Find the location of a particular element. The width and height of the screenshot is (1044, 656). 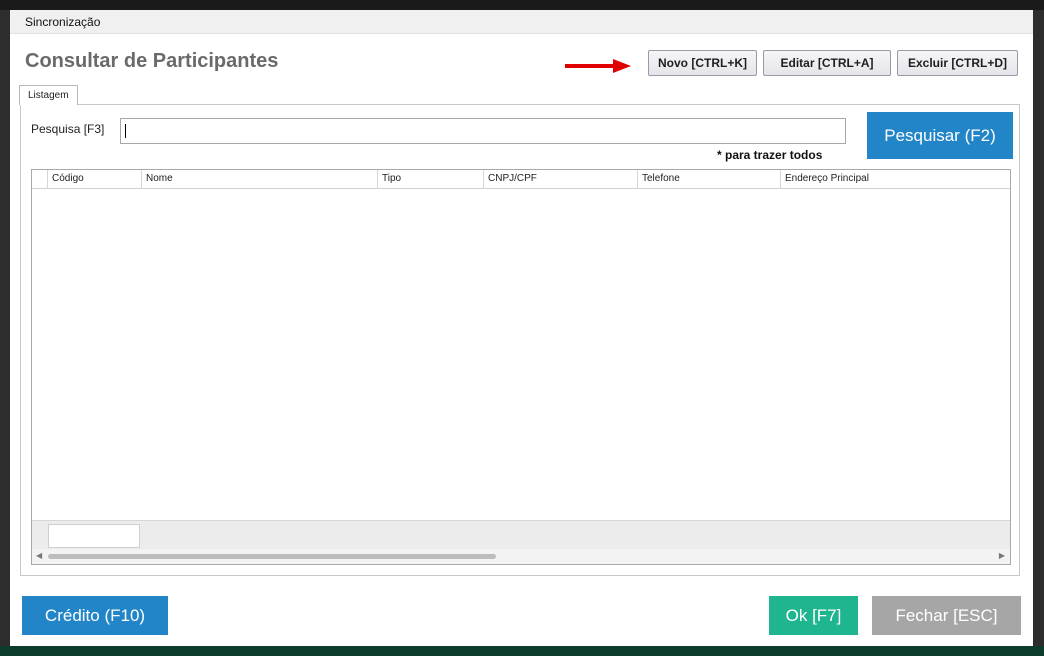

scroll-left-icon: ◀ is located at coordinates (39, 555).